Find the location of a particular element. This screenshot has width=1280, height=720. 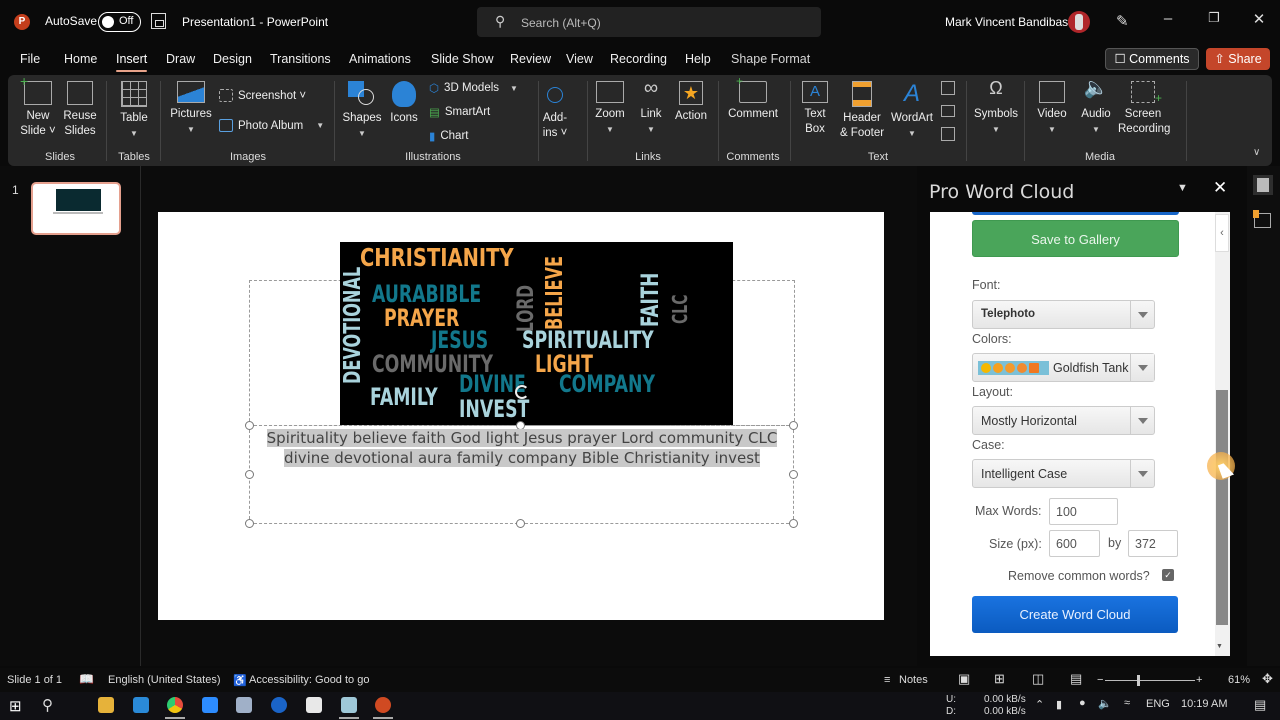

icons-button: Icons is located at coordinates (404, 103).